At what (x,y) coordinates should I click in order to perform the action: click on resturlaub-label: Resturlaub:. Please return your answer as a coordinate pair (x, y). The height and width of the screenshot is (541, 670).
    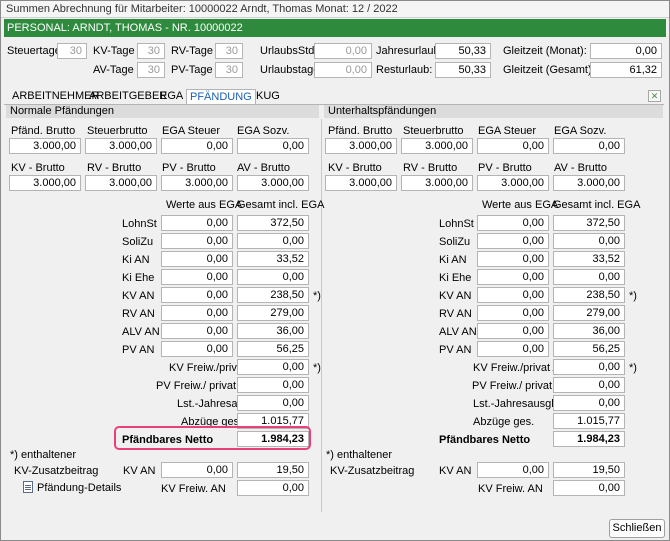
    Looking at the image, I should click on (404, 70).